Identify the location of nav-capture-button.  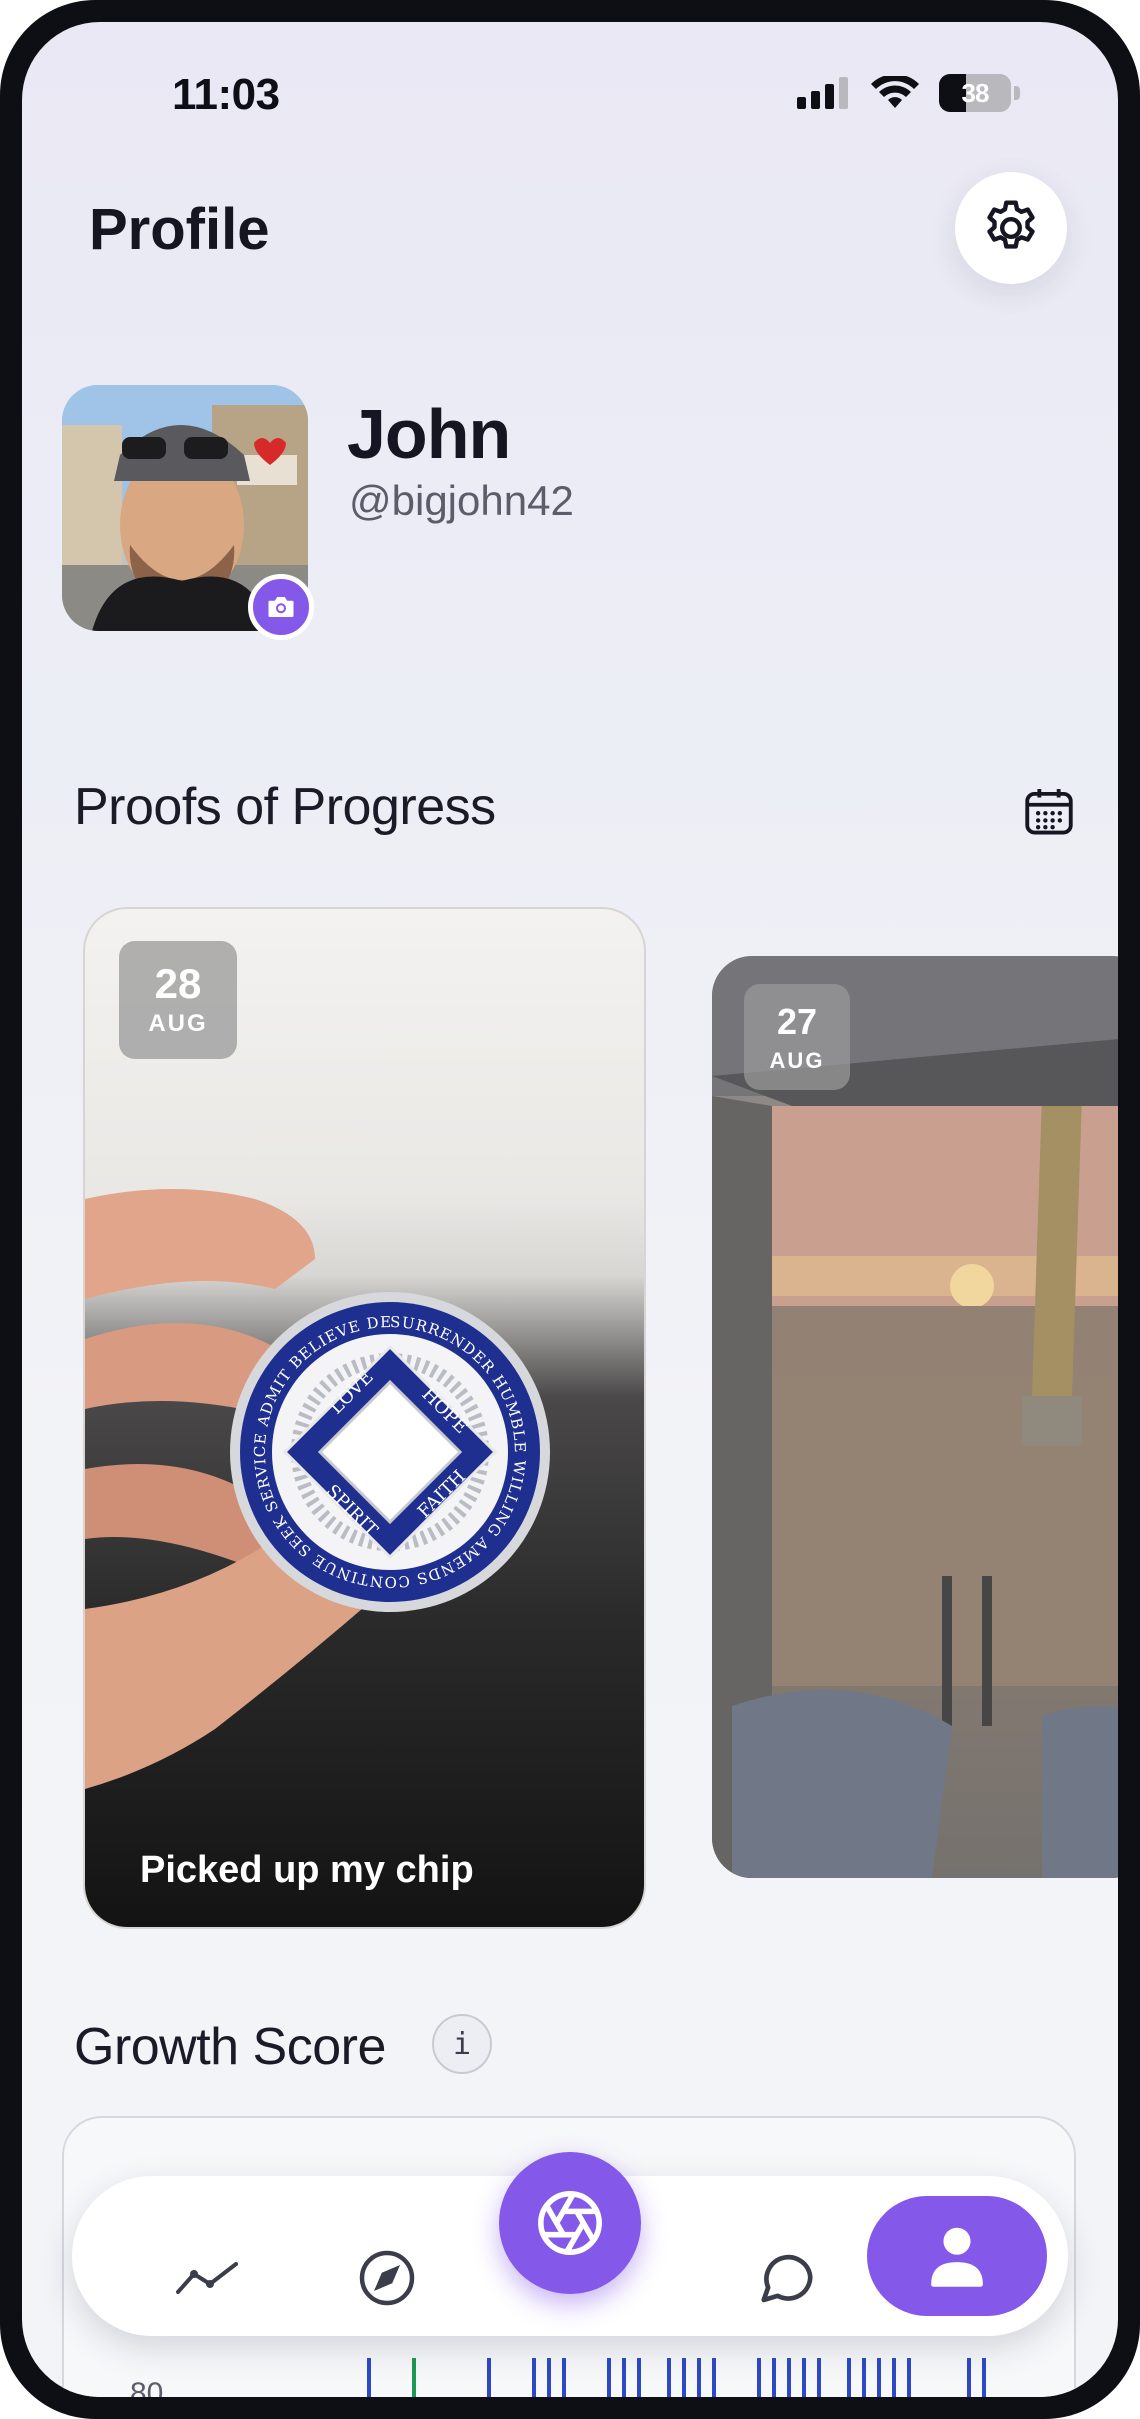
(570, 2223).